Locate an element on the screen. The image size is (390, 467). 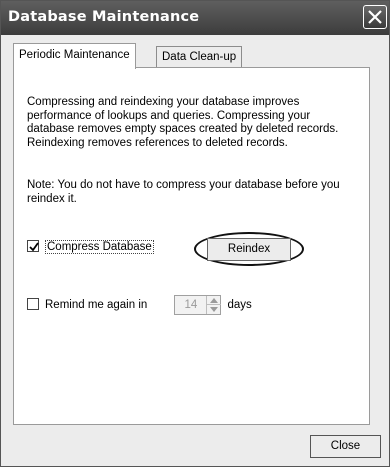
chevron-down-icon is located at coordinates (214, 309).